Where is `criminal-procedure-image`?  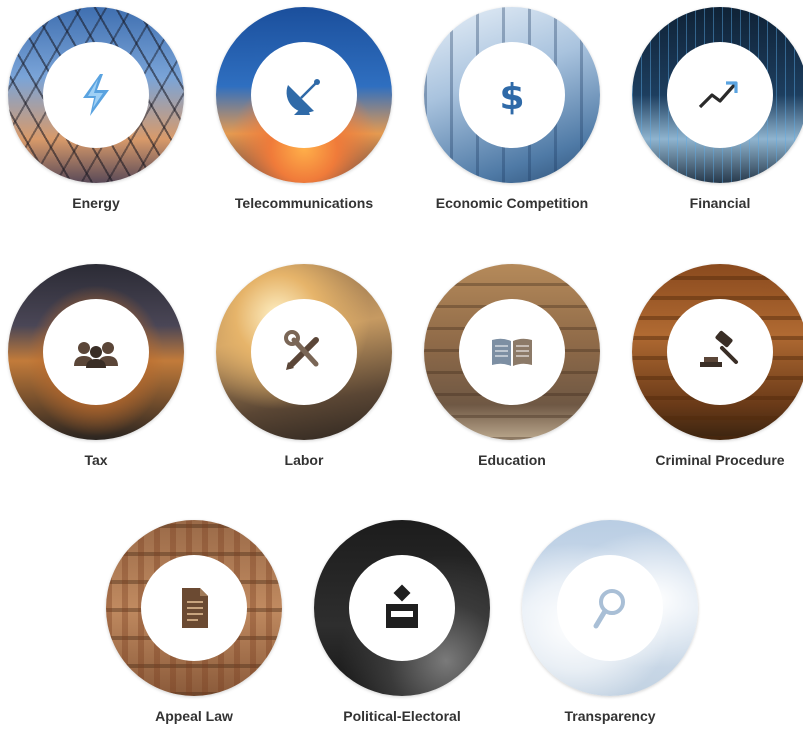
criminal-procedure-image is located at coordinates (717, 352).